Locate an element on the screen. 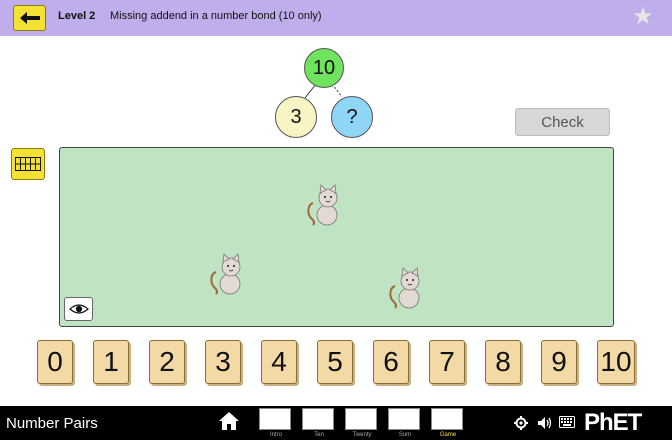 The height and width of the screenshot is (440, 672). number-button-2: 2 is located at coordinates (167, 362).